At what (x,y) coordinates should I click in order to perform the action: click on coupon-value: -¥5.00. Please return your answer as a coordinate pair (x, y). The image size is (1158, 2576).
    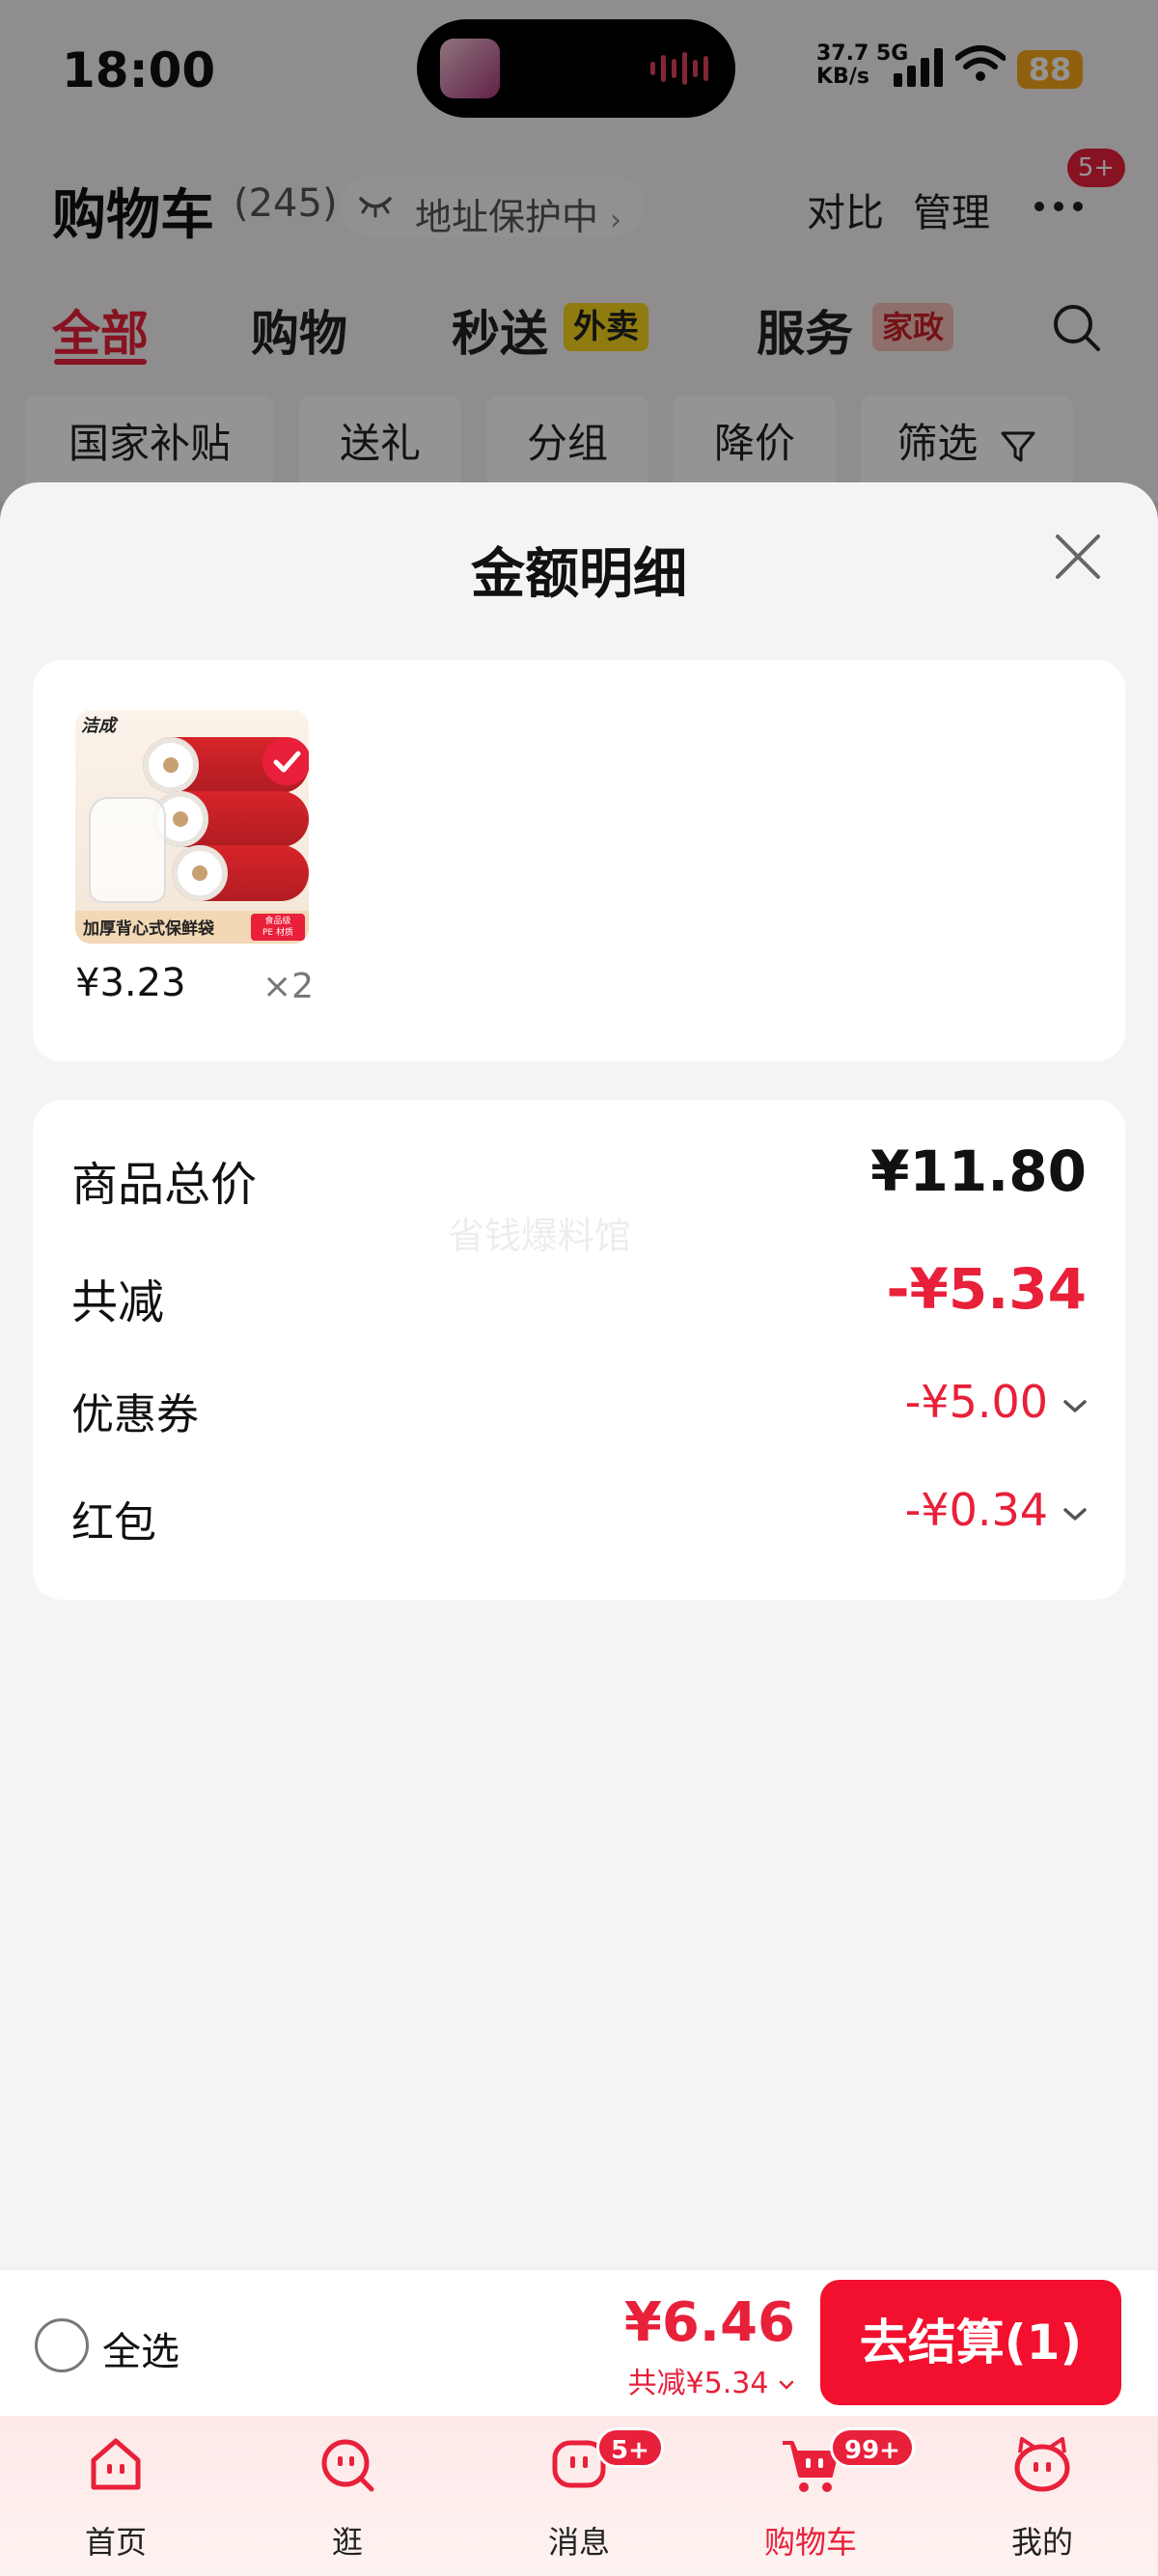
    Looking at the image, I should click on (976, 1402).